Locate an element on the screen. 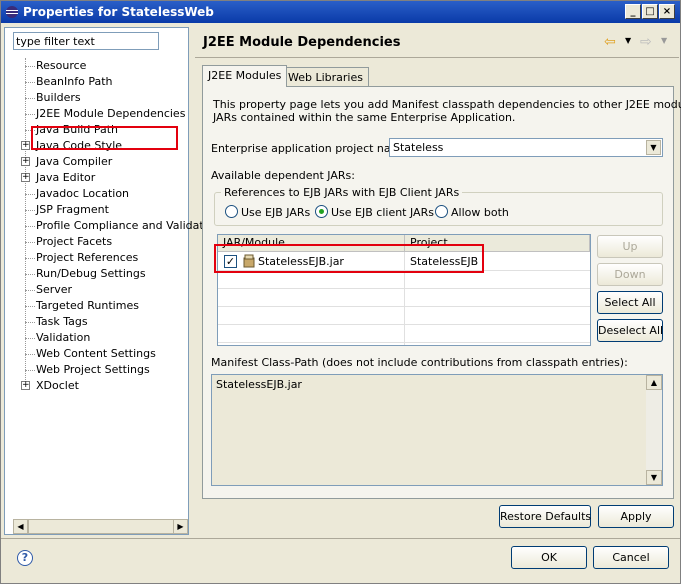 The height and width of the screenshot is (584, 681). scroll-up-icon: ▲ is located at coordinates (654, 382).